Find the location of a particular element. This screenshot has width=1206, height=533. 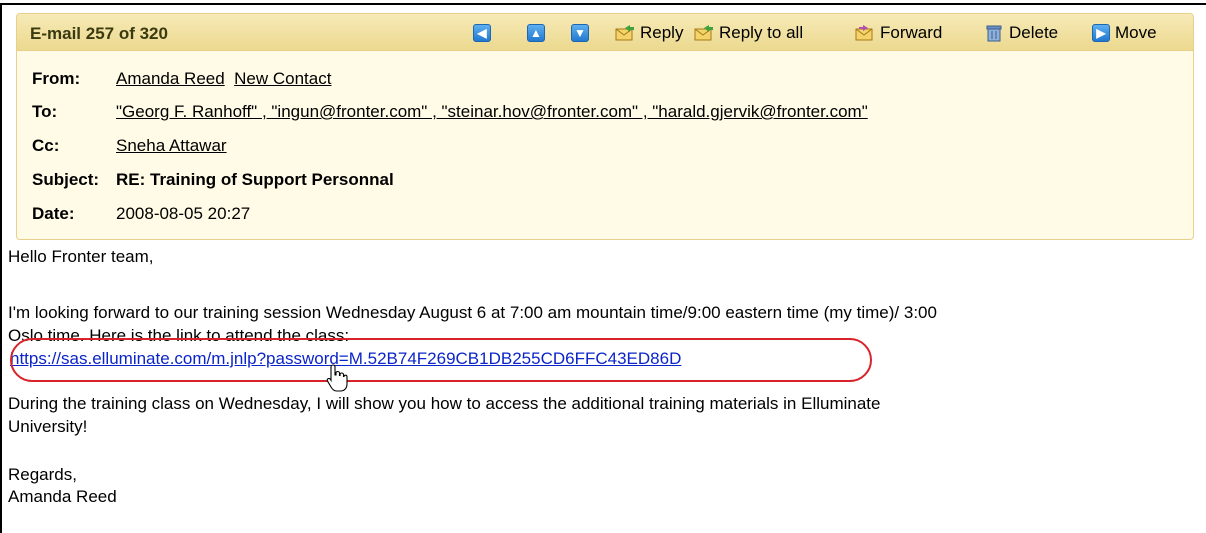

forward-icon is located at coordinates (864, 33).